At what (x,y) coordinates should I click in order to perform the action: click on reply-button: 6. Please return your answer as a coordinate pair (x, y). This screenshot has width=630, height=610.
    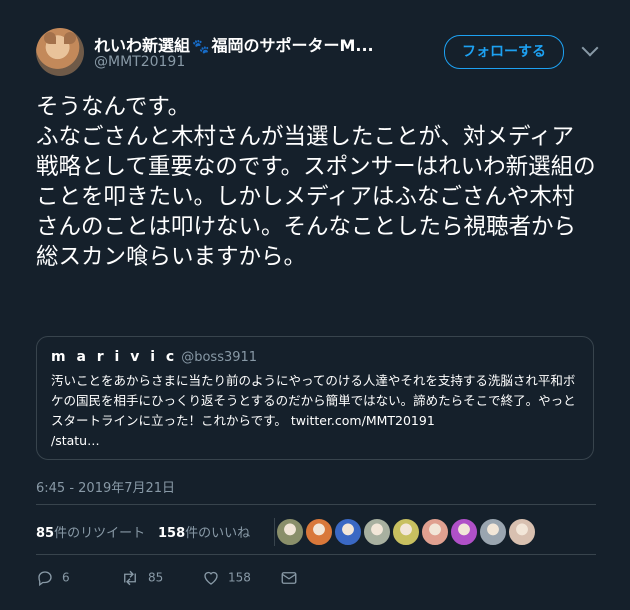
    Looking at the image, I should click on (53, 578).